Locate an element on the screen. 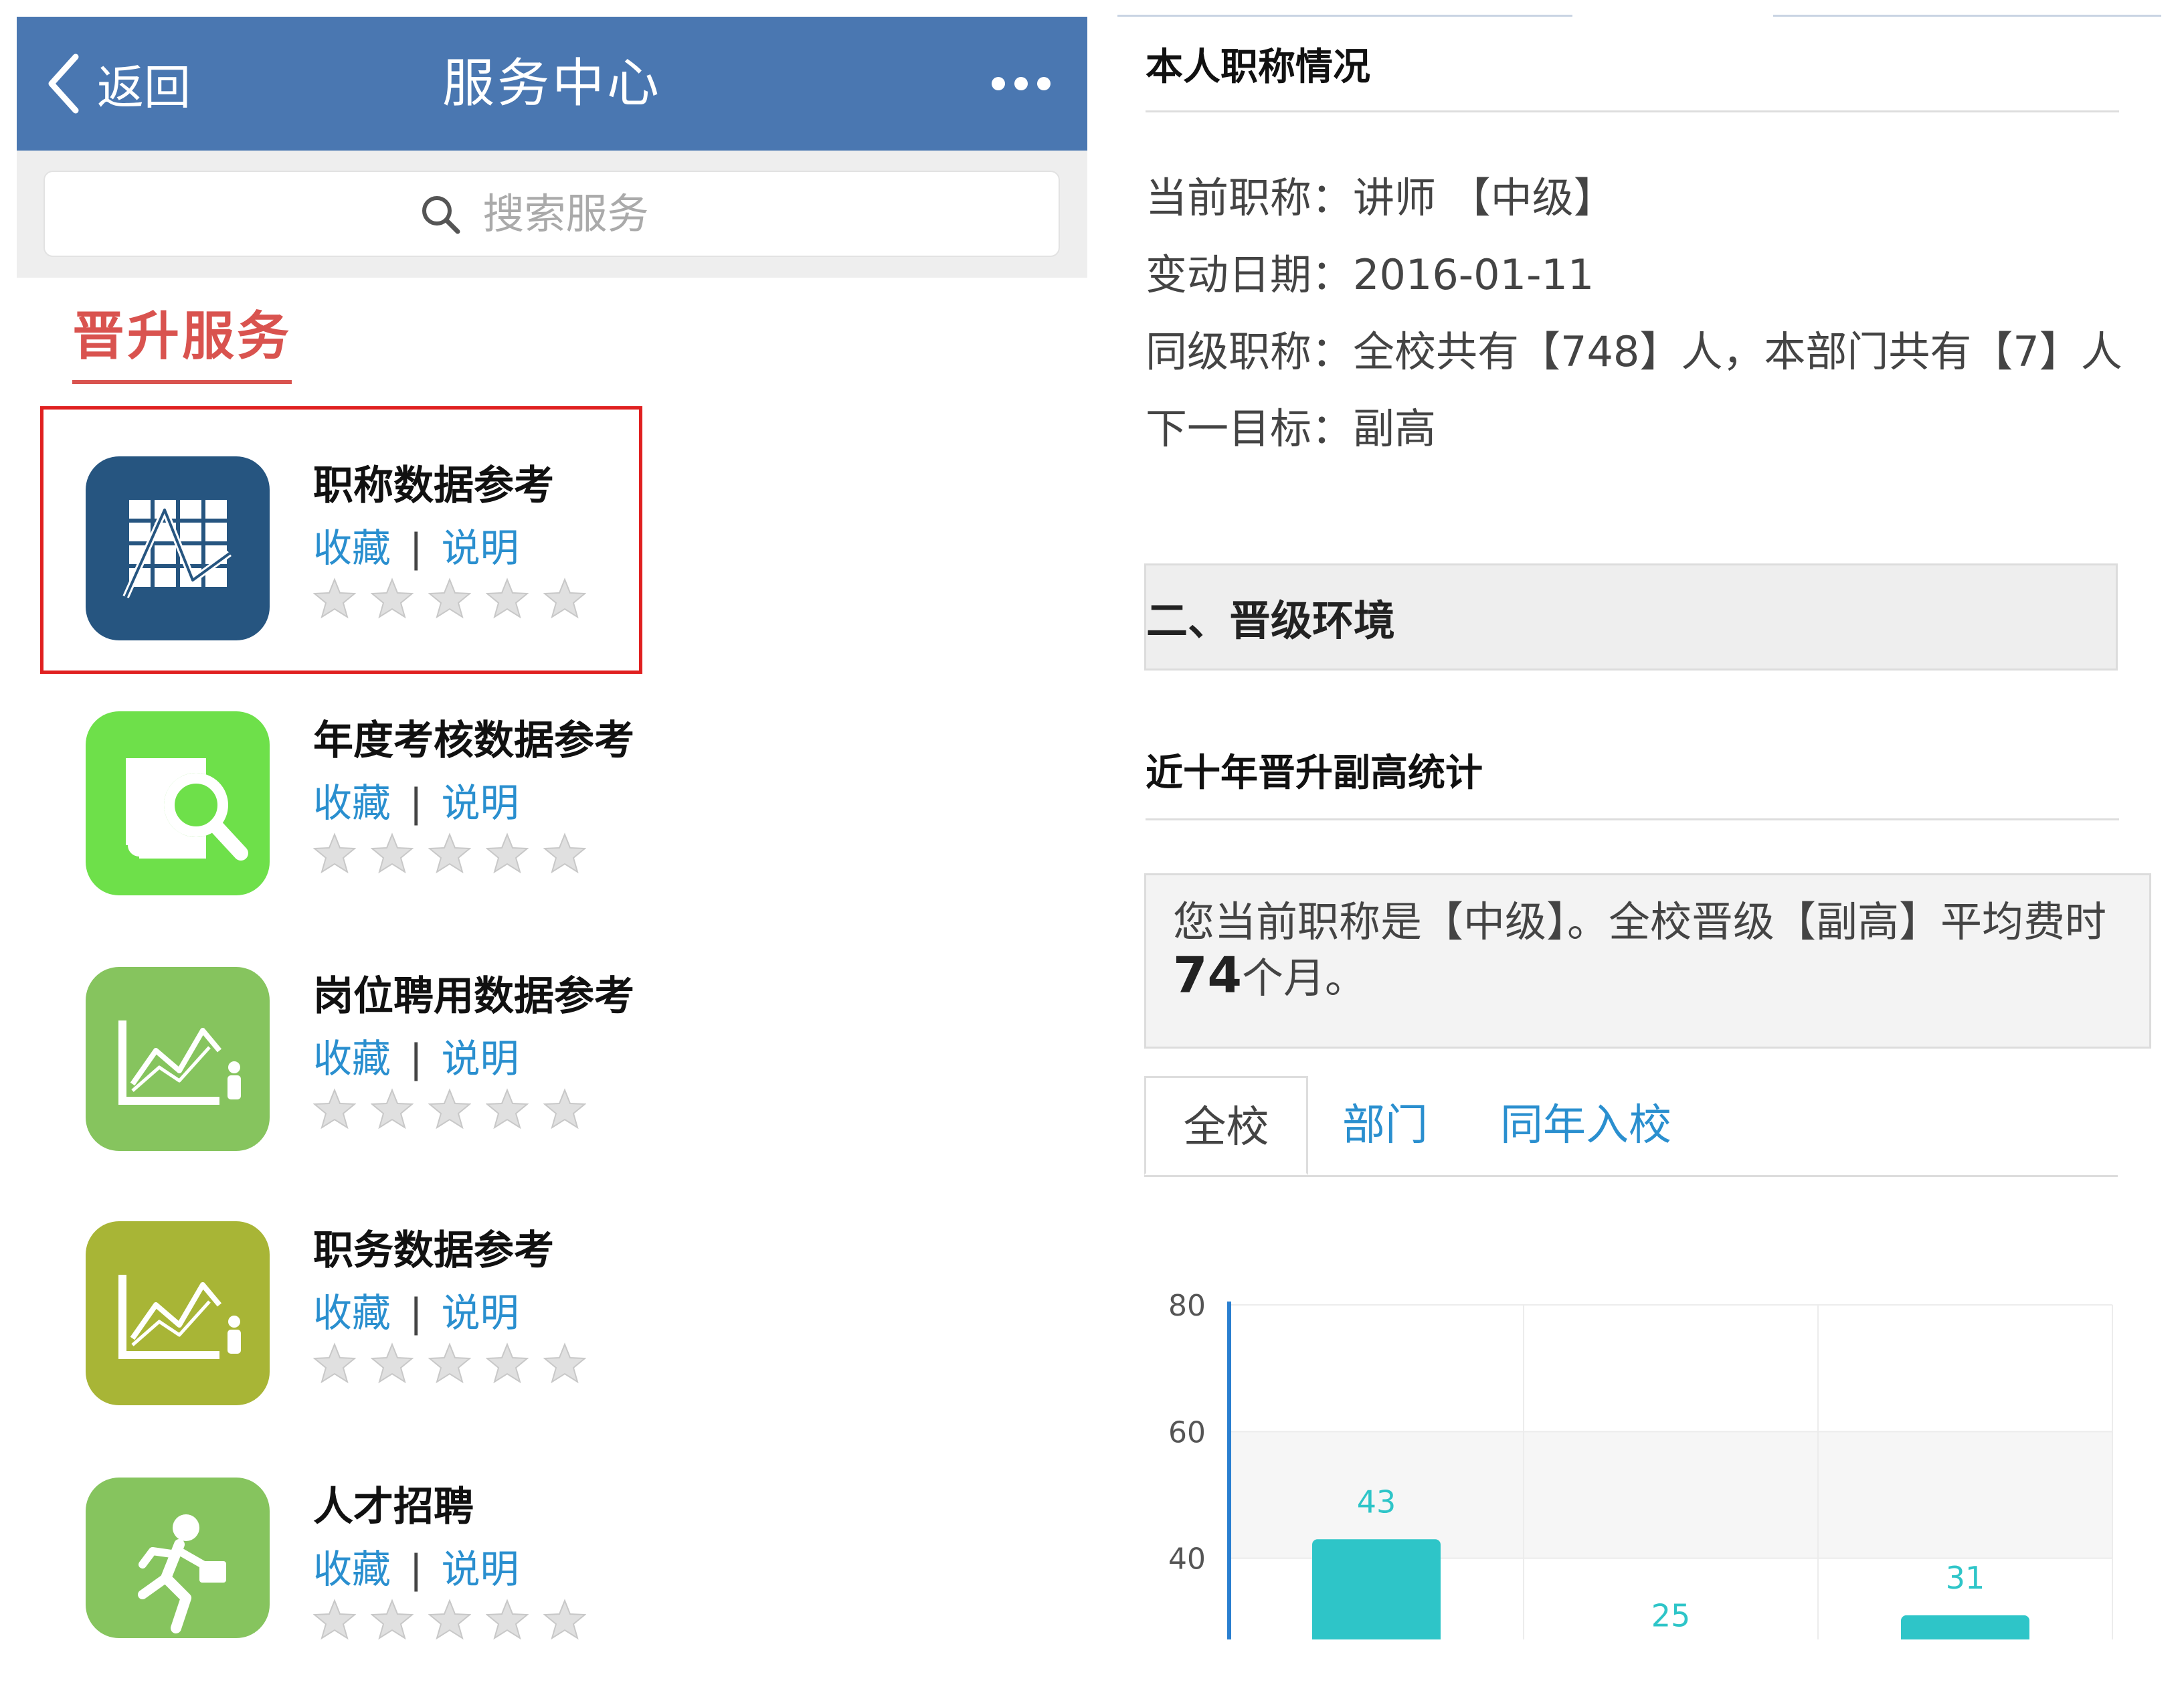  same-level-label: 同级职称： is located at coordinates (1250, 351).